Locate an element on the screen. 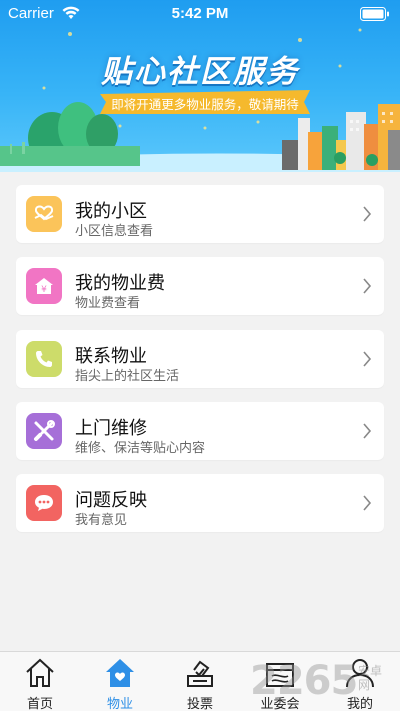 The image size is (400, 711). status-bar: Carrier 5:42 PM is located at coordinates (200, 14).